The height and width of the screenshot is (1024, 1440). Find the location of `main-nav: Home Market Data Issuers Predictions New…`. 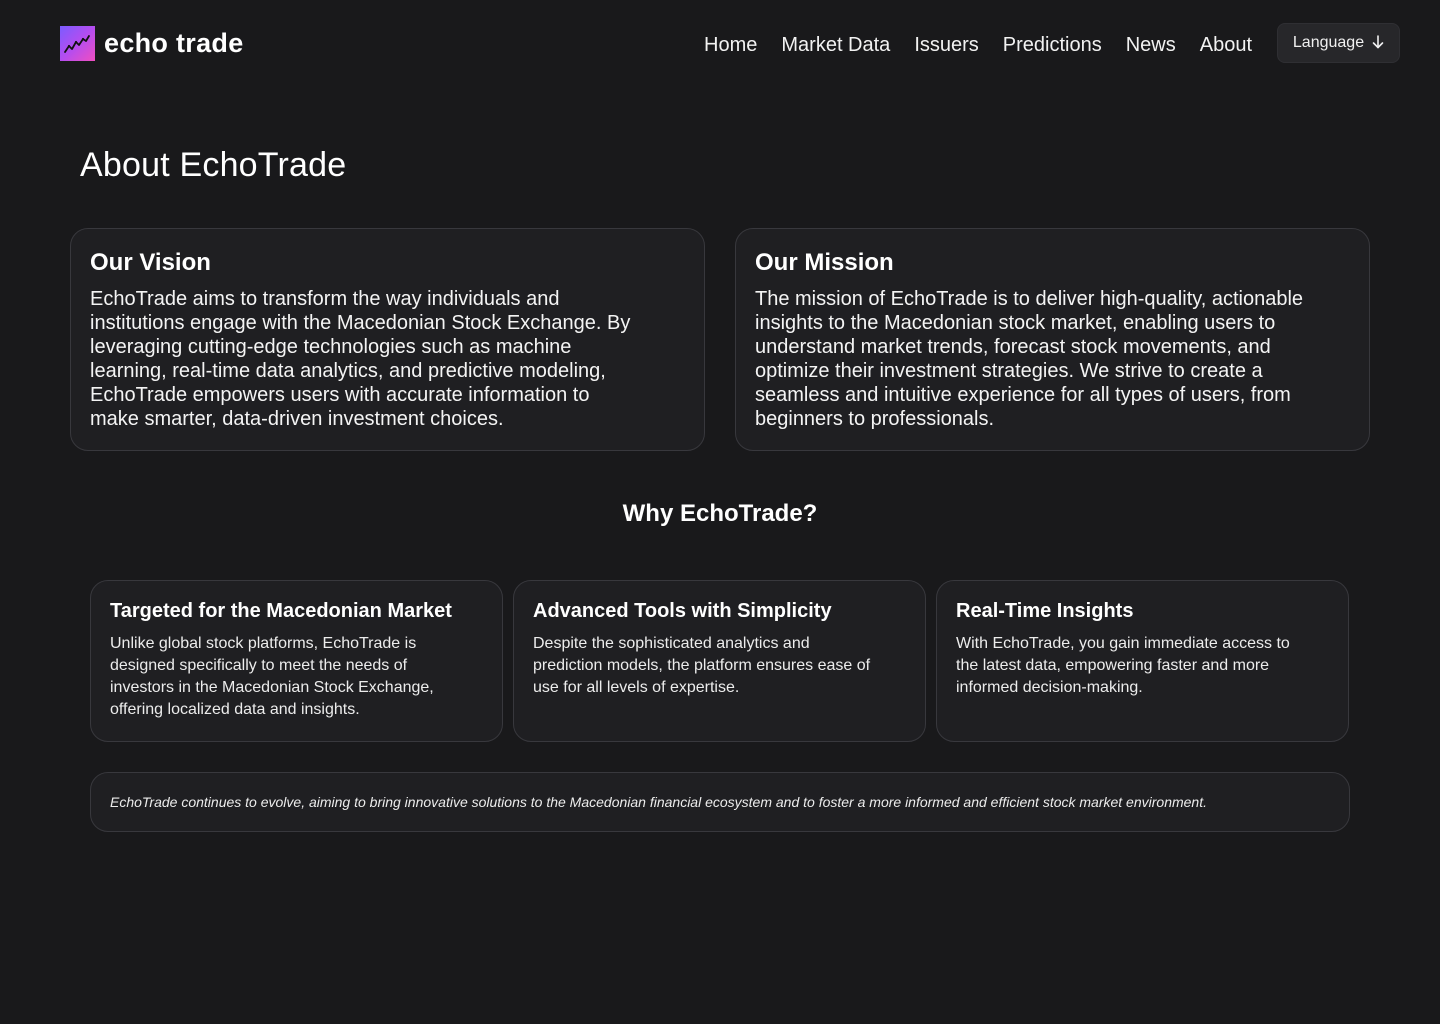

main-nav: Home Market Data Issuers Predictions New… is located at coordinates (966, 45).